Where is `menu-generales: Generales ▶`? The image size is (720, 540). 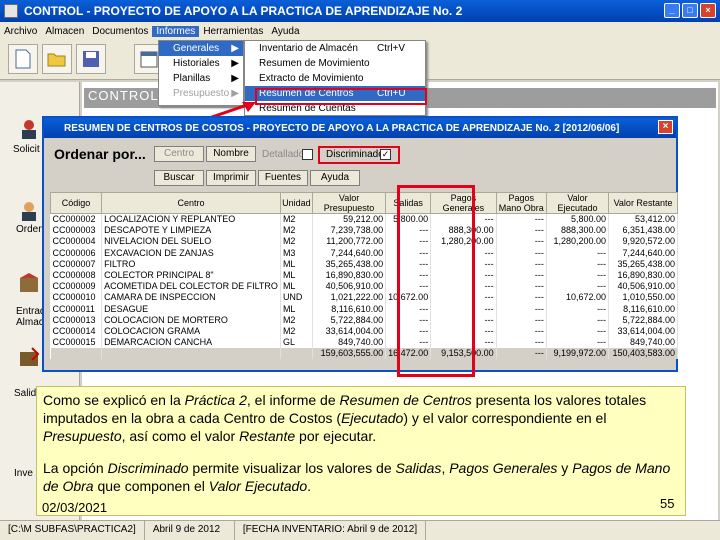
menu-generales: Generales ▶ is located at coordinates (201, 48).